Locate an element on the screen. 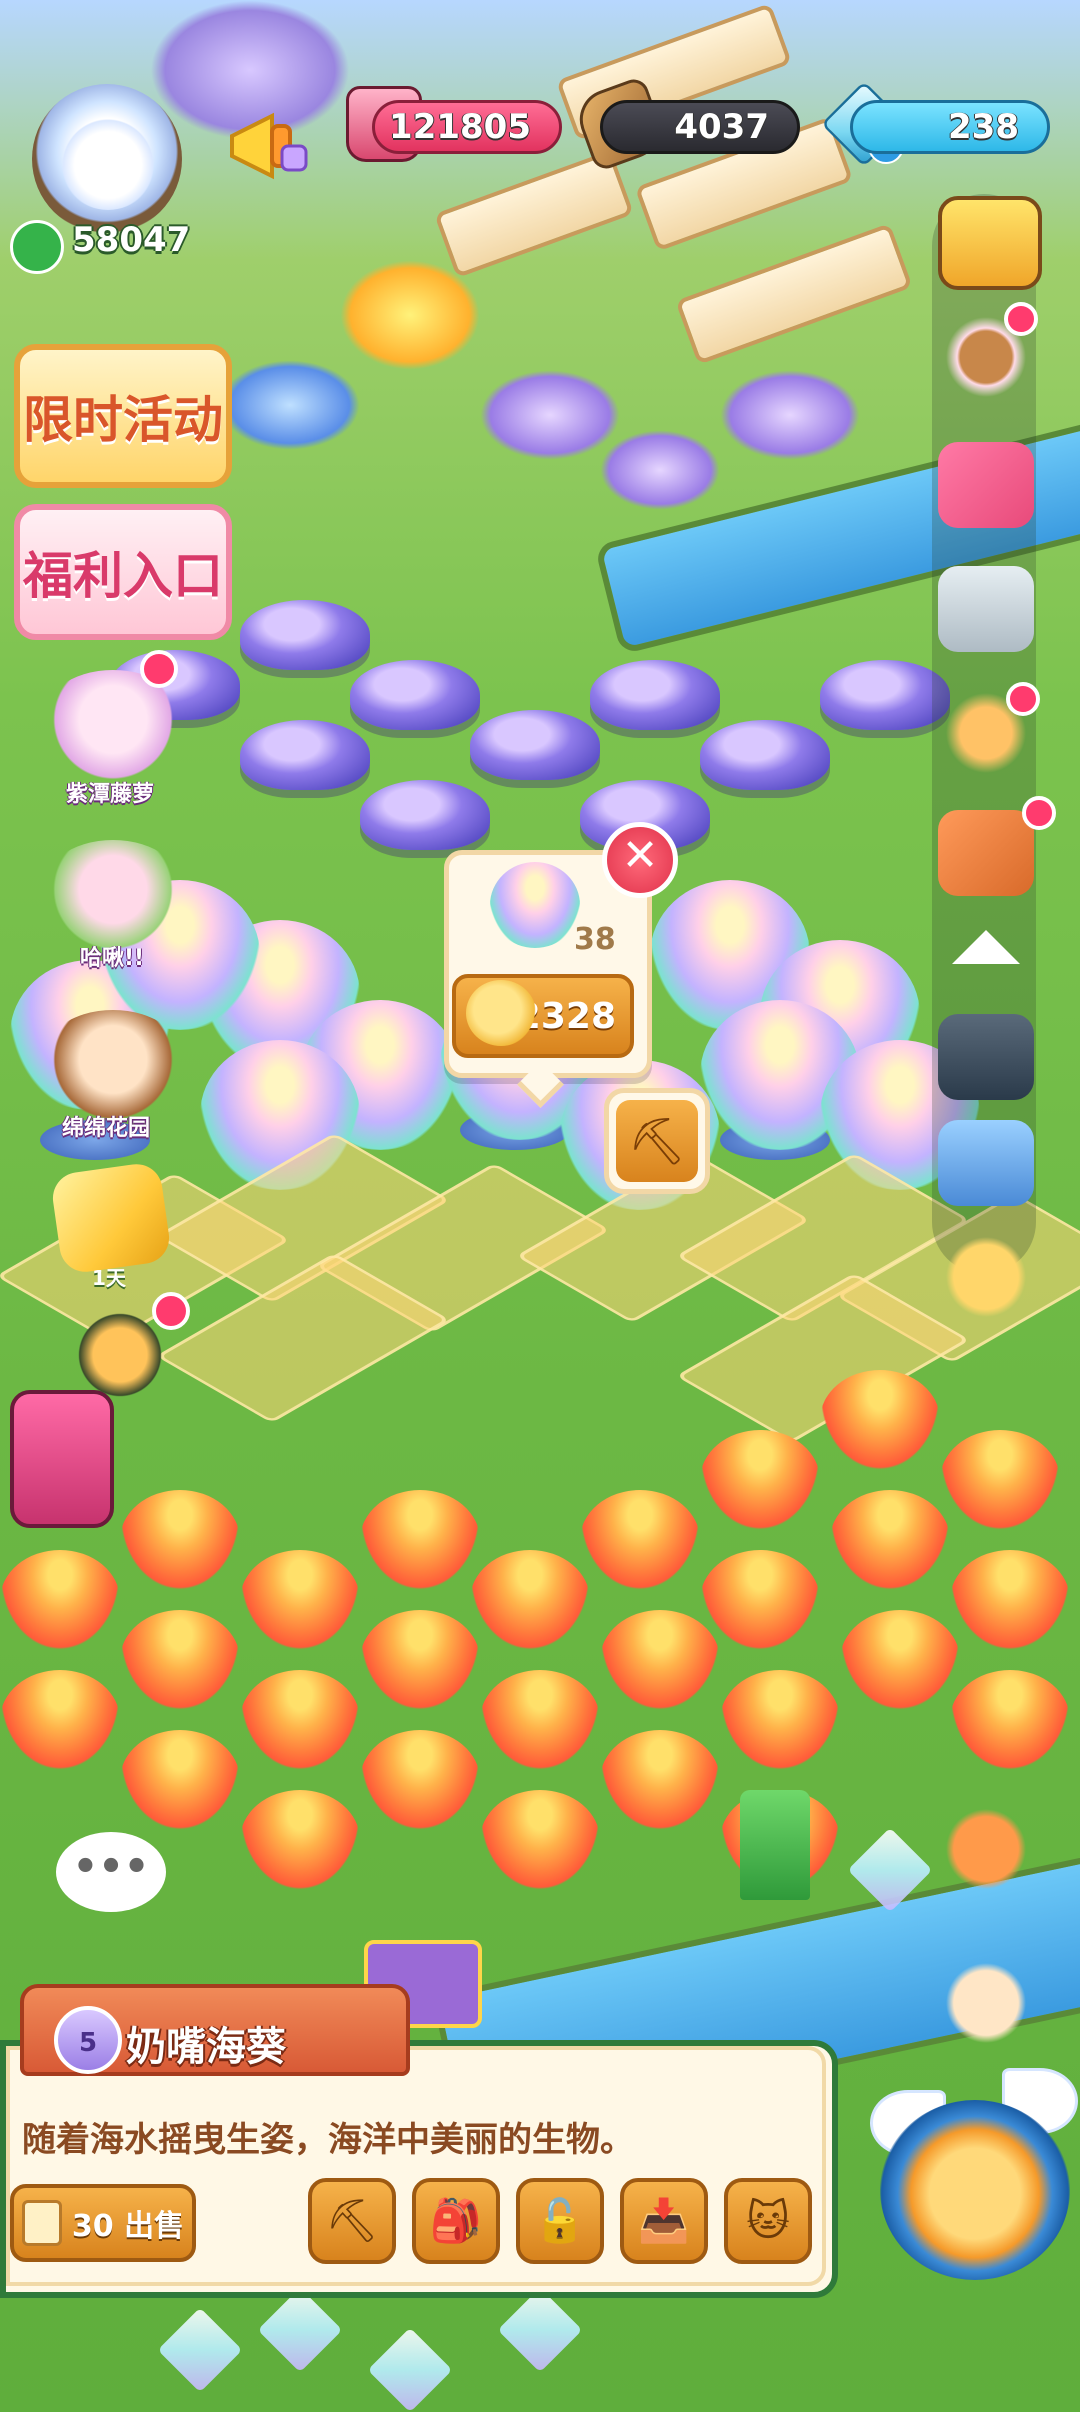 Image resolution: width=1080 pixels, height=2412 pixels. recipe-book-icon is located at coordinates (986, 853).